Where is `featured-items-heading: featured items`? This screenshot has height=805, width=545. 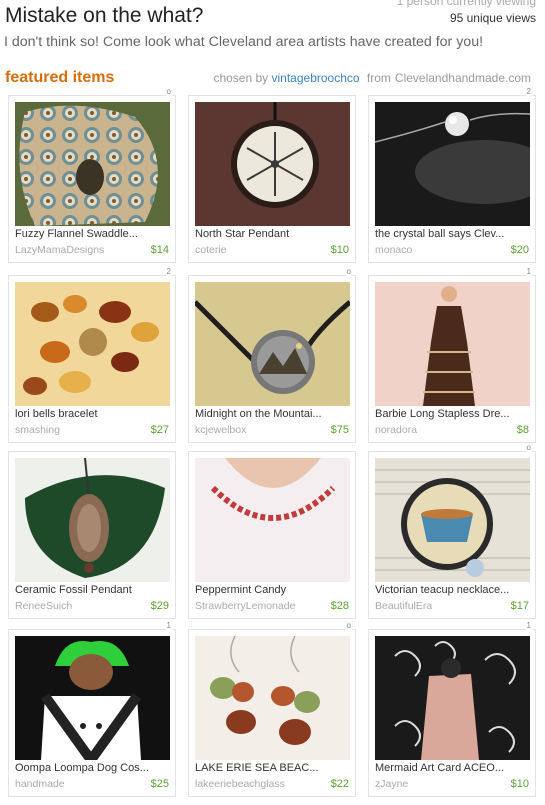
featured-items-heading: featured items is located at coordinates (60, 77).